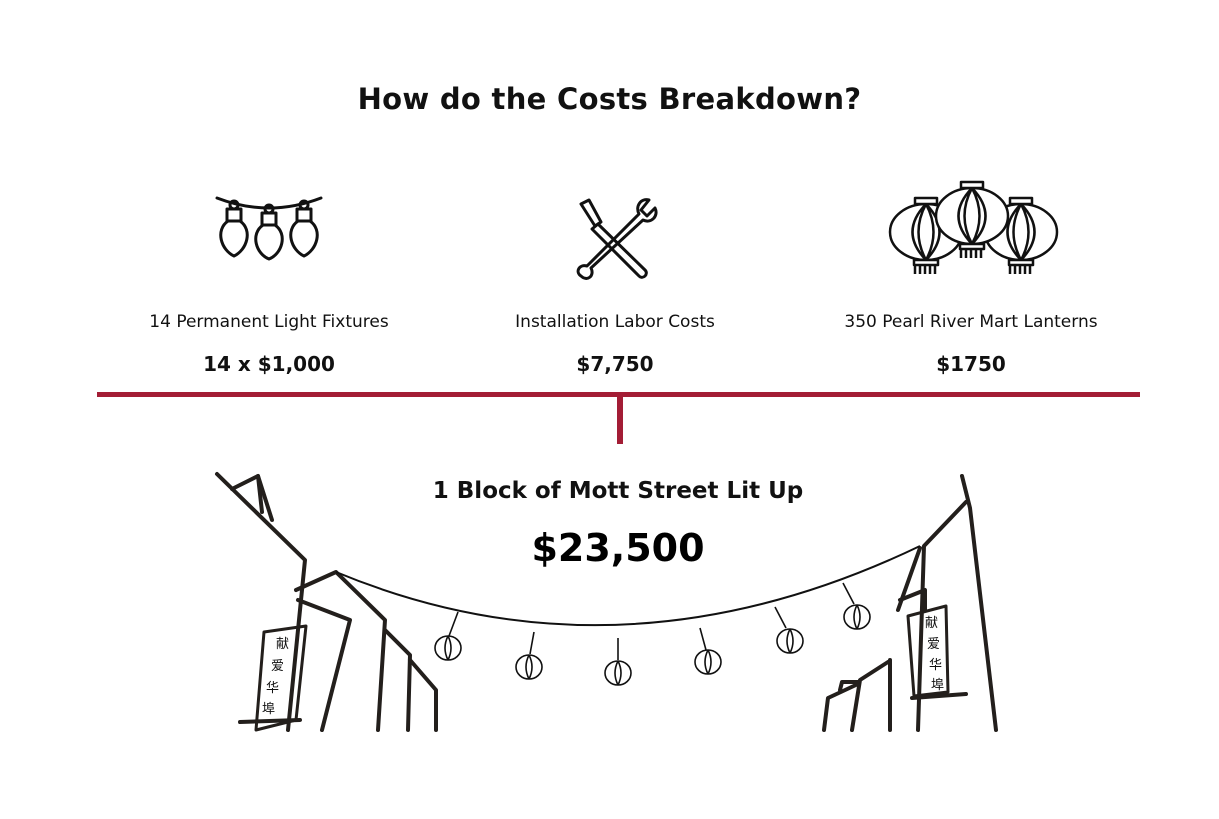 The height and width of the screenshot is (819, 1219). Describe the element at coordinates (272, 688) in the screenshot. I see `sign-left-char: 华` at that location.